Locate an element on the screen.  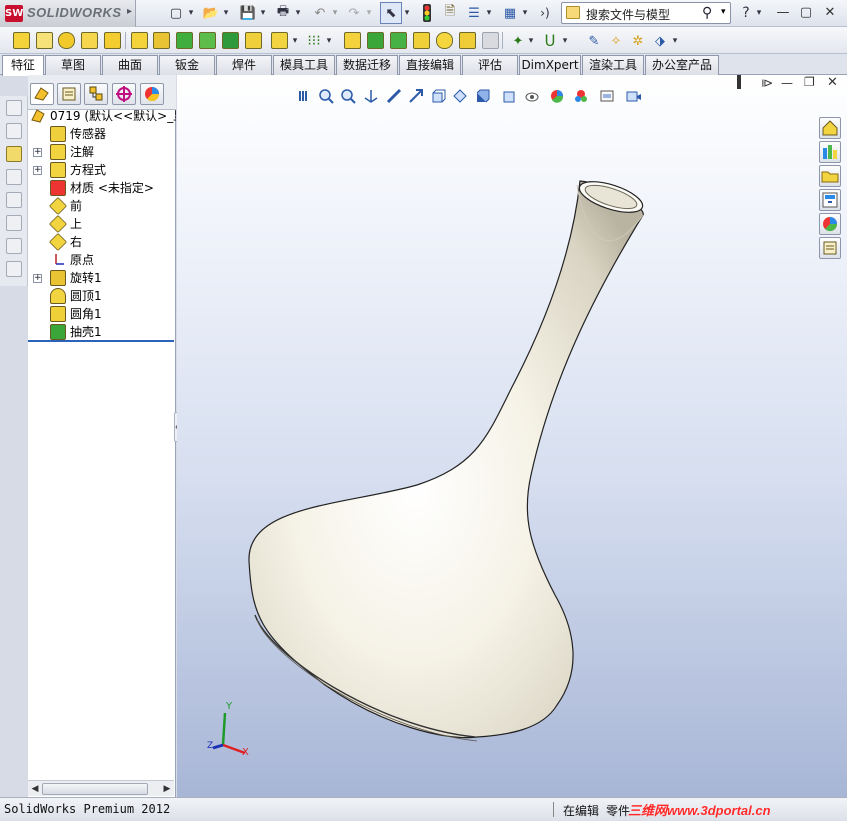
hole-wizard-icon is located at coordinates (161, 40).